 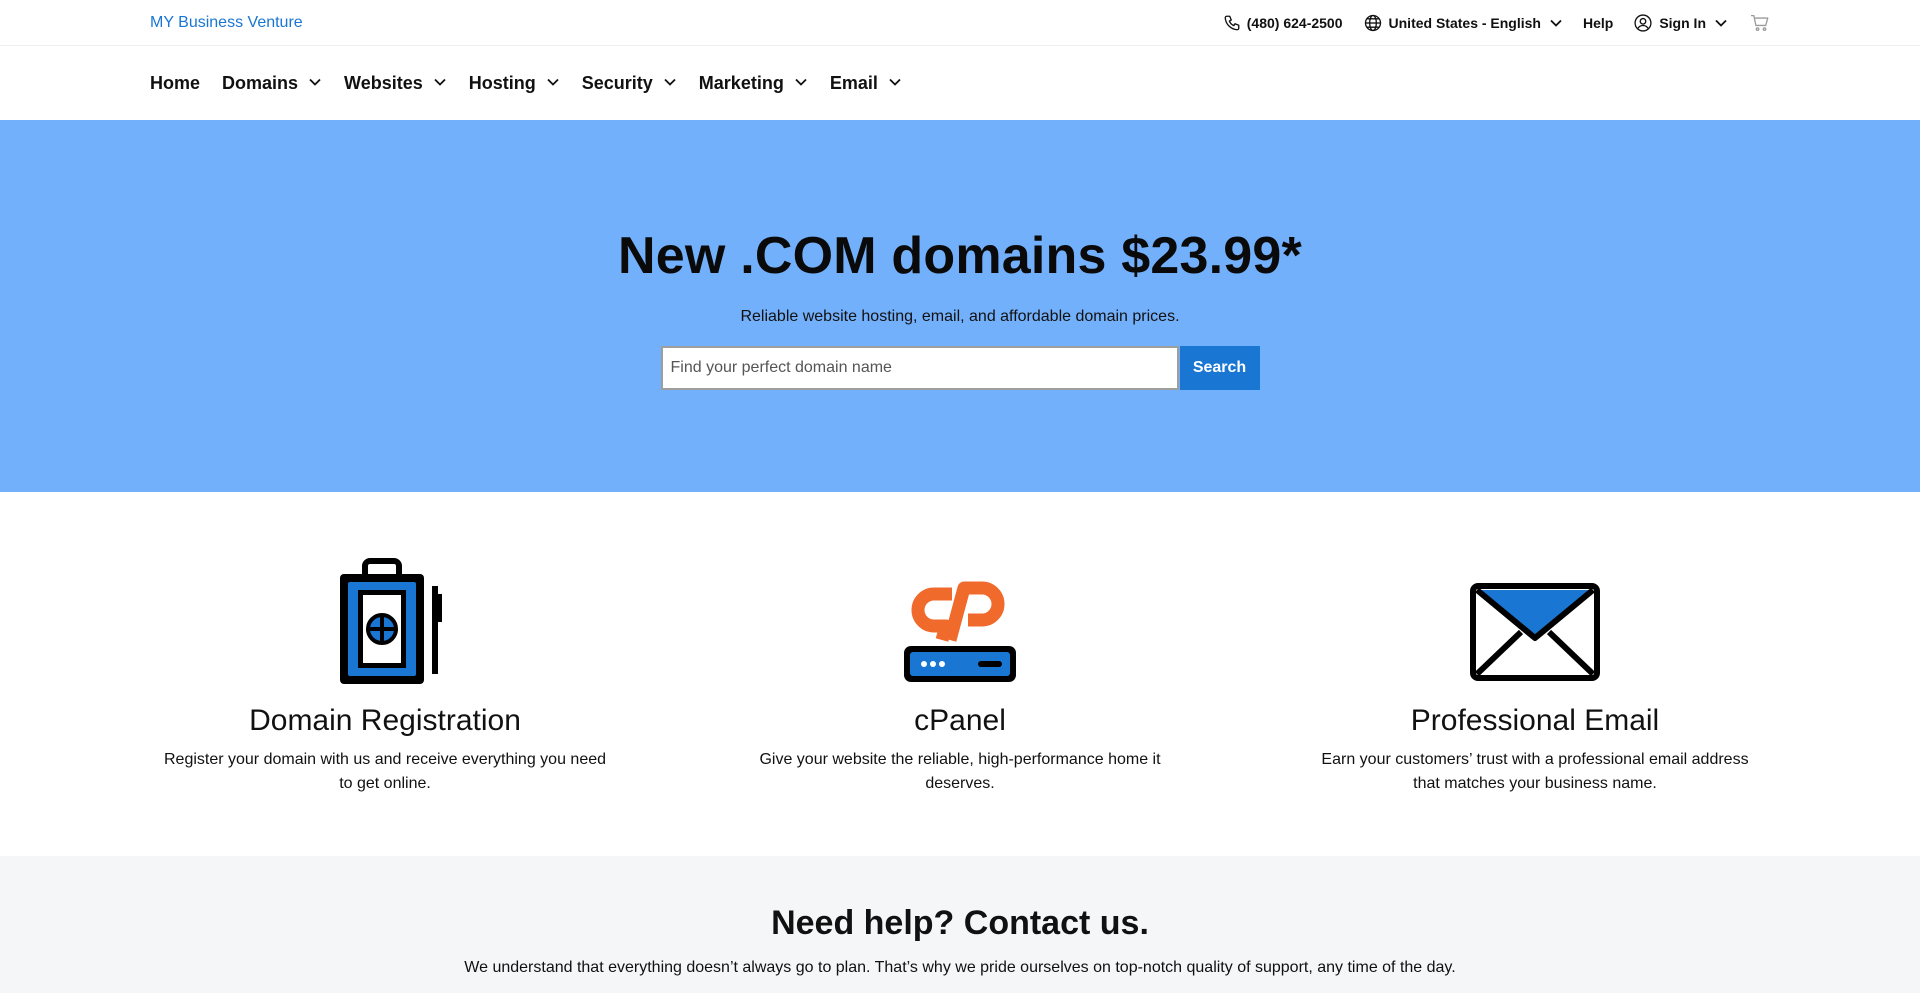 I want to click on feature-title: Professional Email, so click(x=1535, y=720).